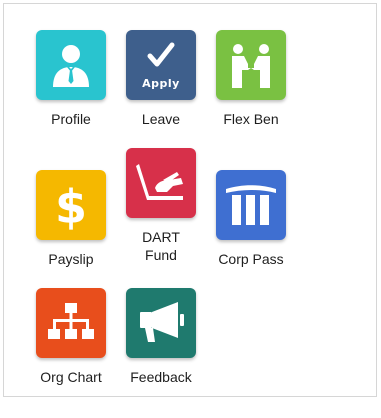 The image size is (381, 418). Describe the element at coordinates (161, 237) in the screenshot. I see `dart-label: DART` at that location.